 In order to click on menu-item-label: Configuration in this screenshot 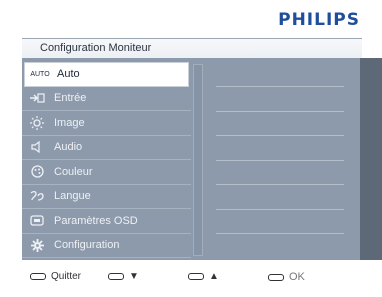, I will do `click(87, 245)`.